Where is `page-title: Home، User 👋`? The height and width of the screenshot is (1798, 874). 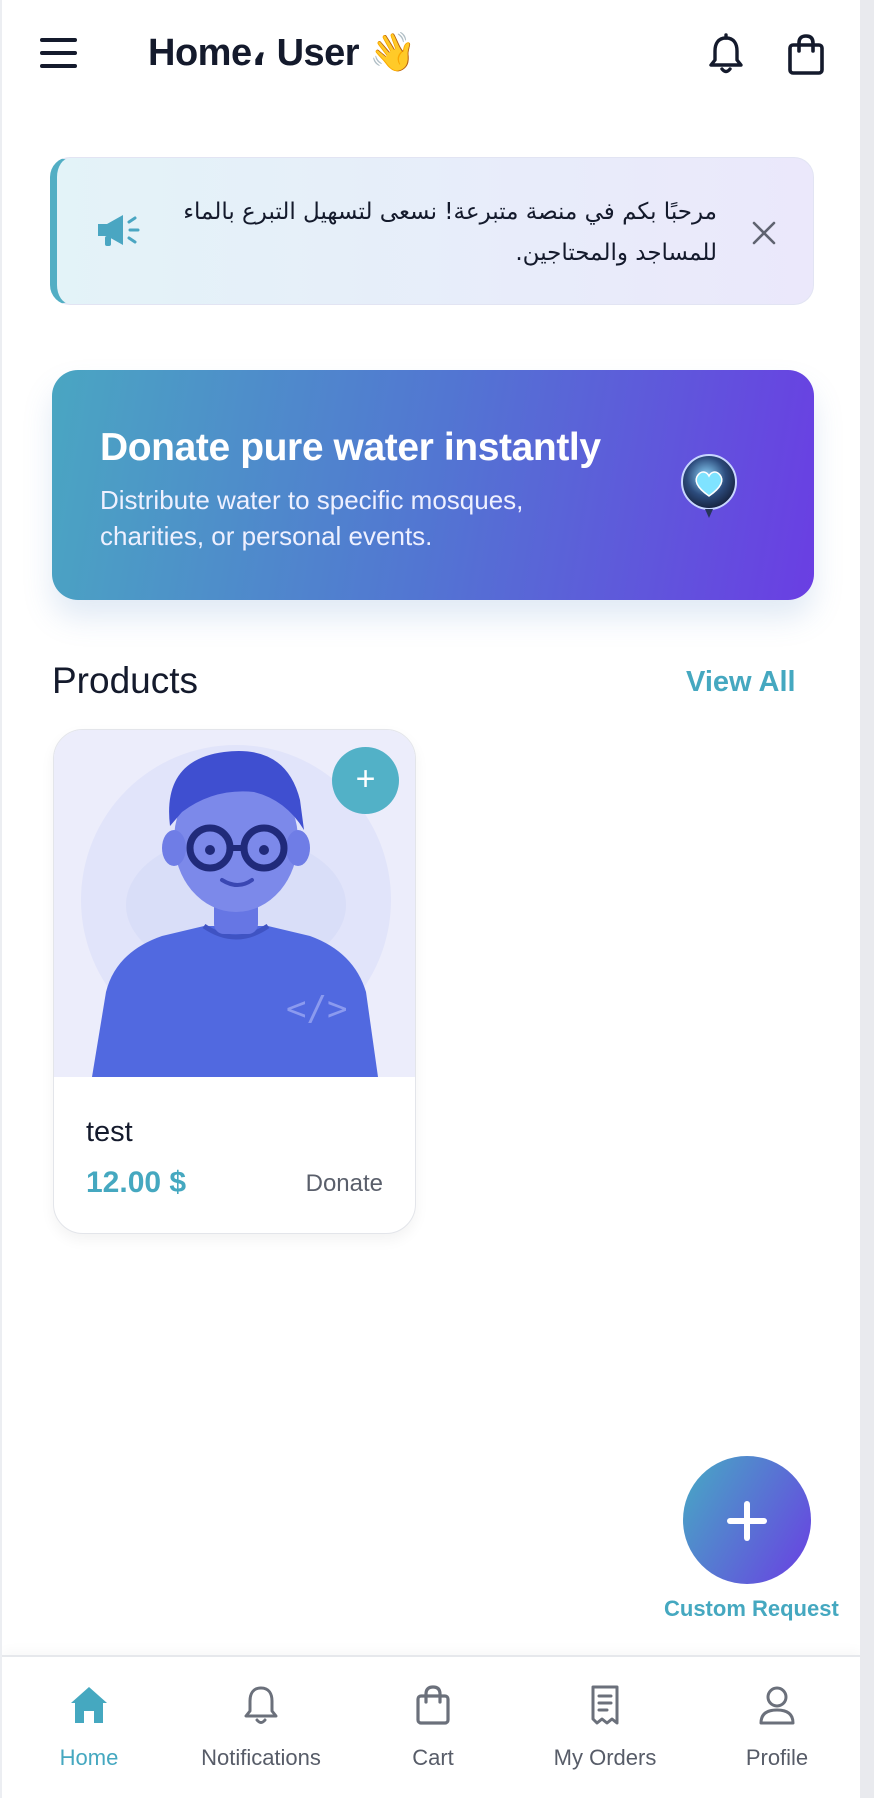 page-title: Home، User 👋 is located at coordinates (282, 53).